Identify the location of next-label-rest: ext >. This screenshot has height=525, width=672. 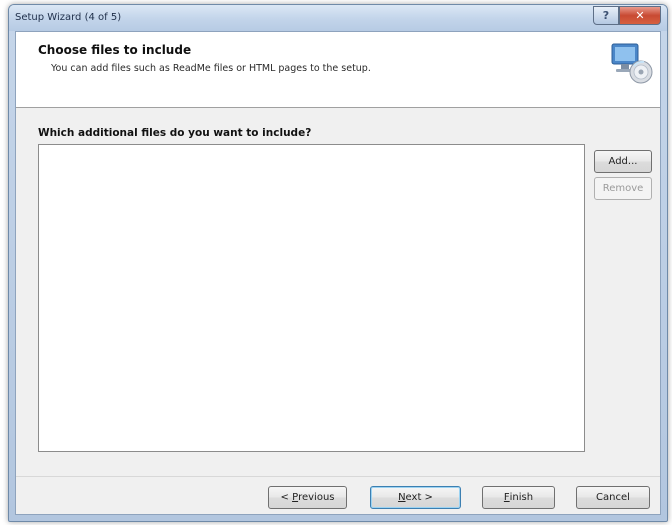
(419, 497).